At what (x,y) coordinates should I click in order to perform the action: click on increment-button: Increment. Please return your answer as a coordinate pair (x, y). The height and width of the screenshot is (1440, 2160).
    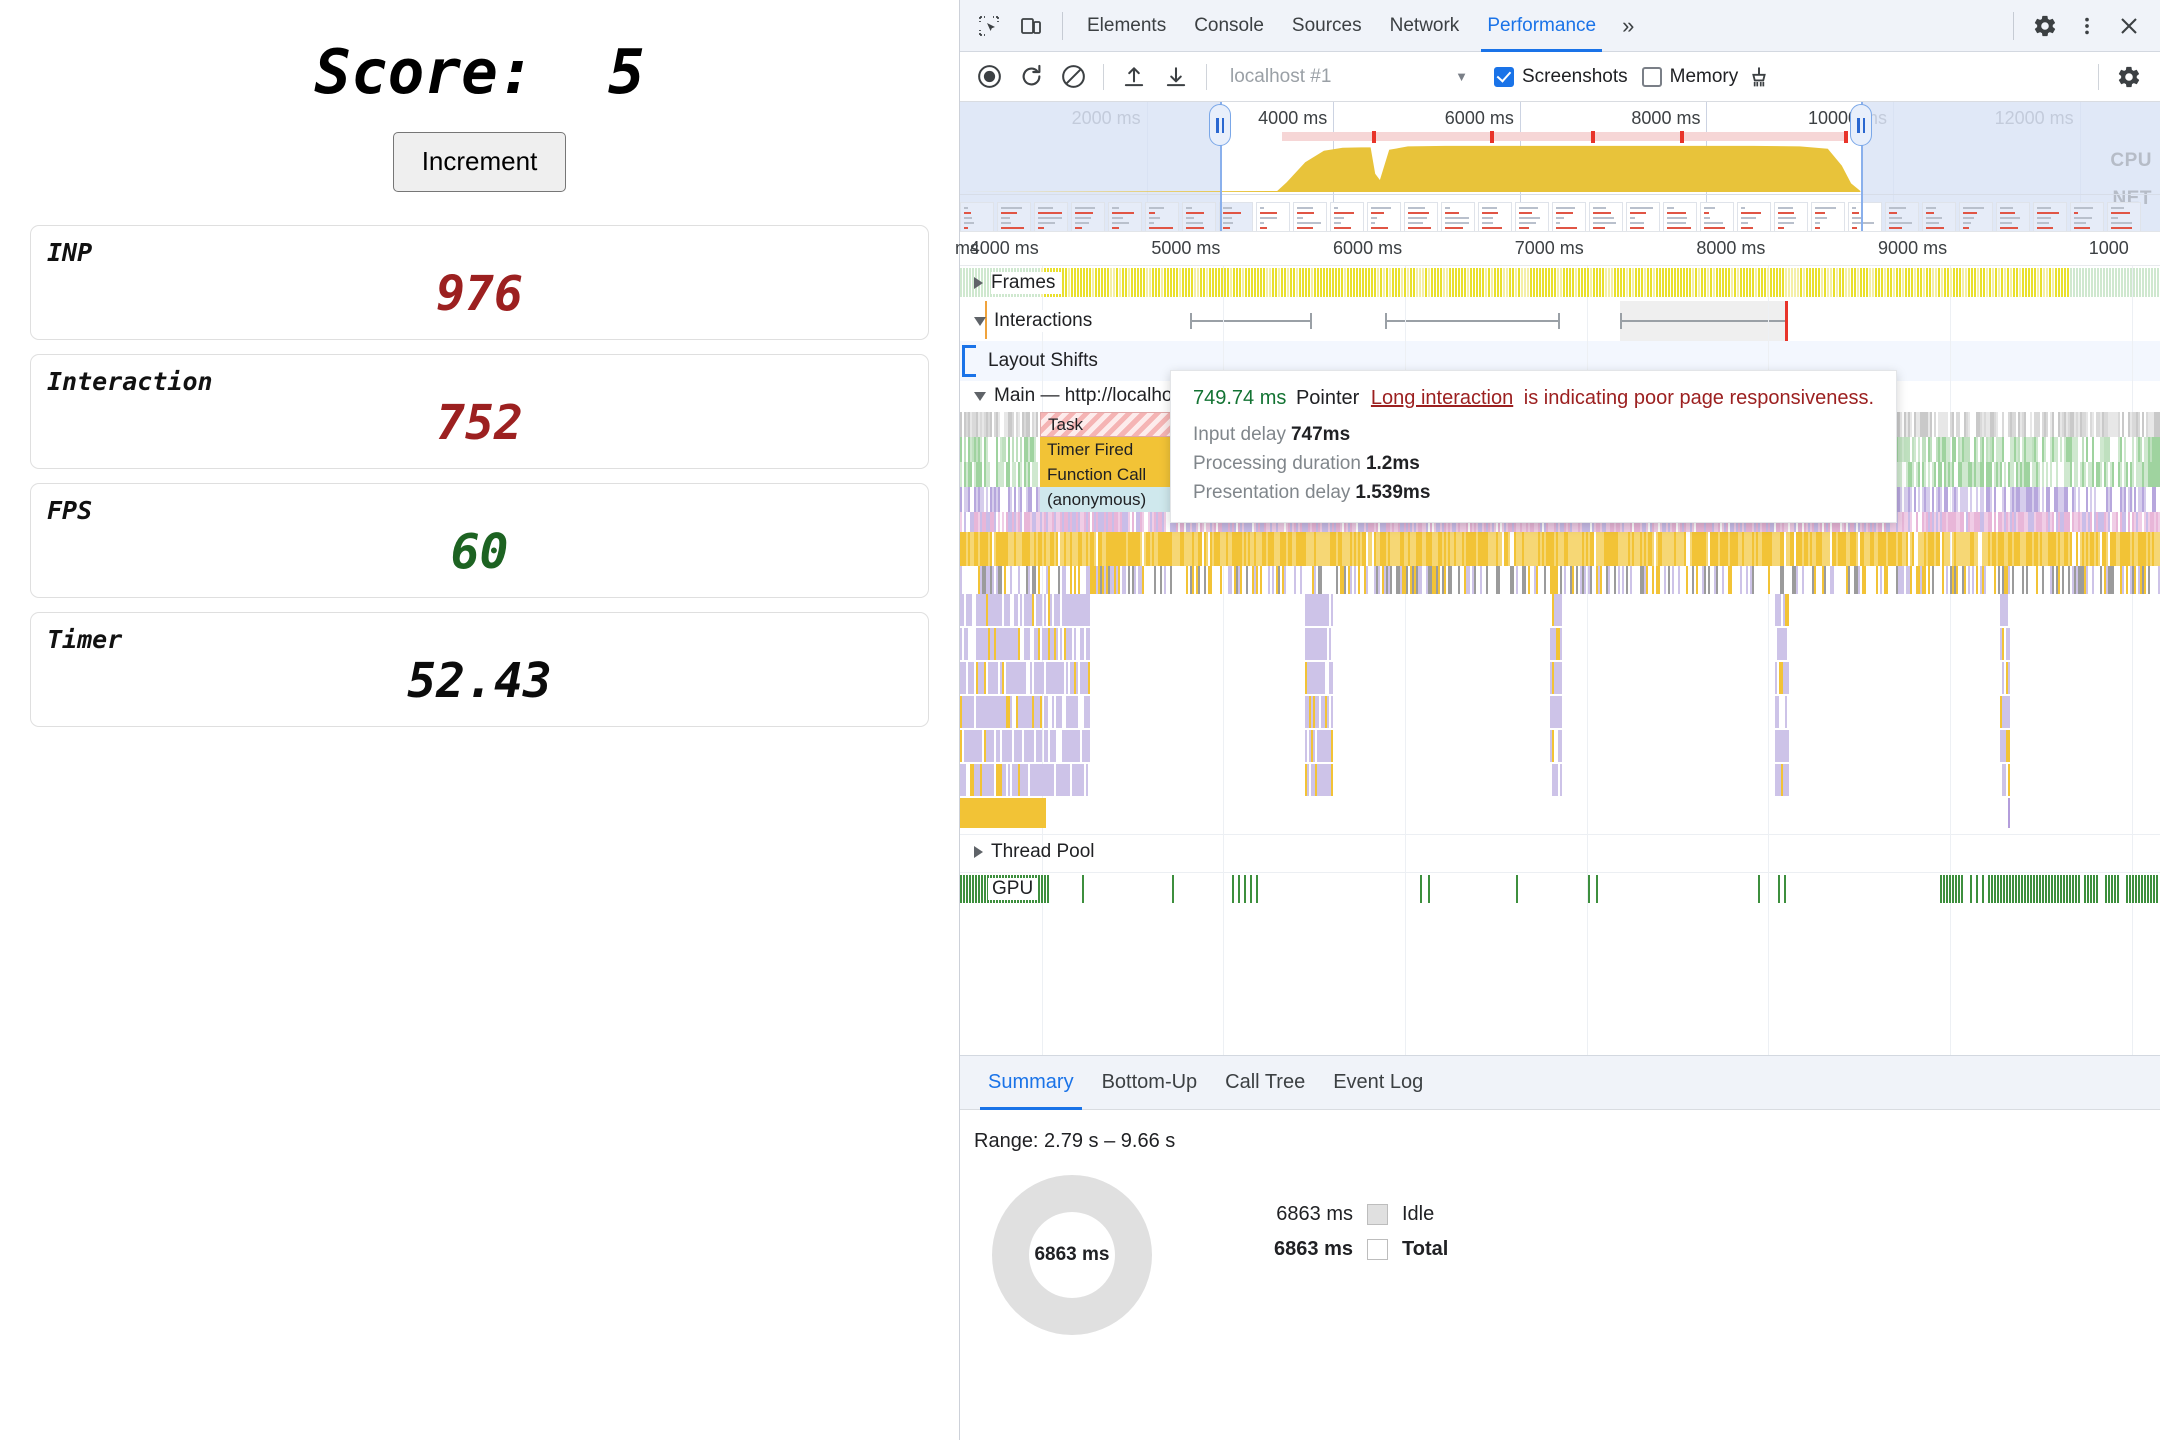
    Looking at the image, I should click on (479, 162).